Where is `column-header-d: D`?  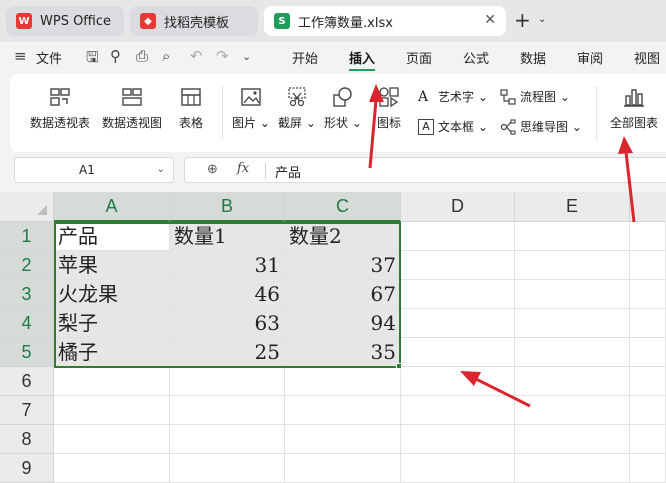 column-header-d: D is located at coordinates (458, 207).